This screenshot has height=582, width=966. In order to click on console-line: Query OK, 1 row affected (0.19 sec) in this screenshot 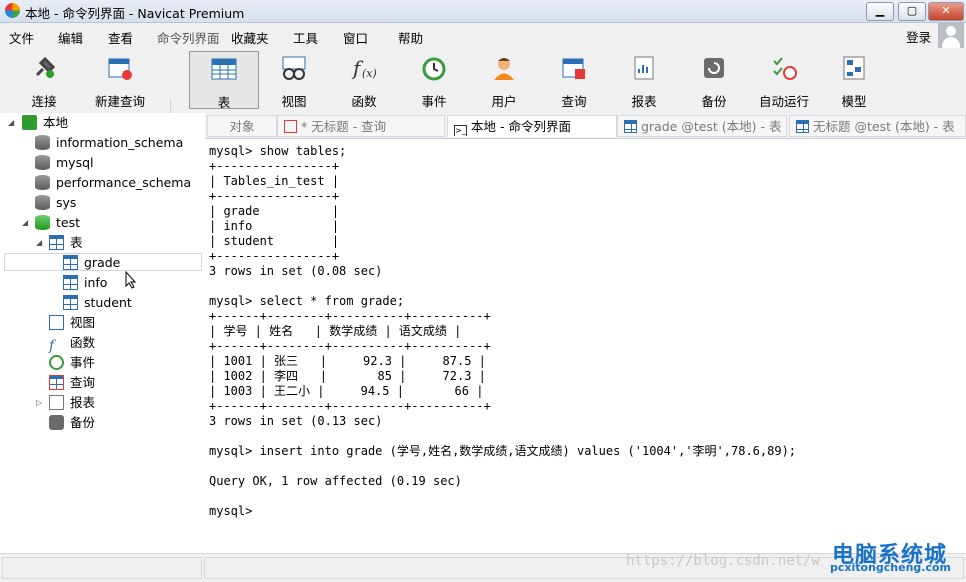, I will do `click(335, 481)`.